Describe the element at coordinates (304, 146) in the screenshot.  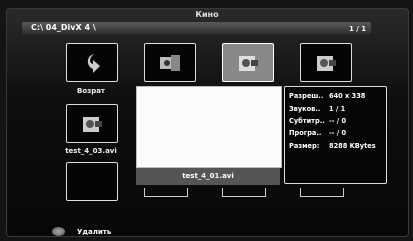
I see `info-key: Размер:` at that location.